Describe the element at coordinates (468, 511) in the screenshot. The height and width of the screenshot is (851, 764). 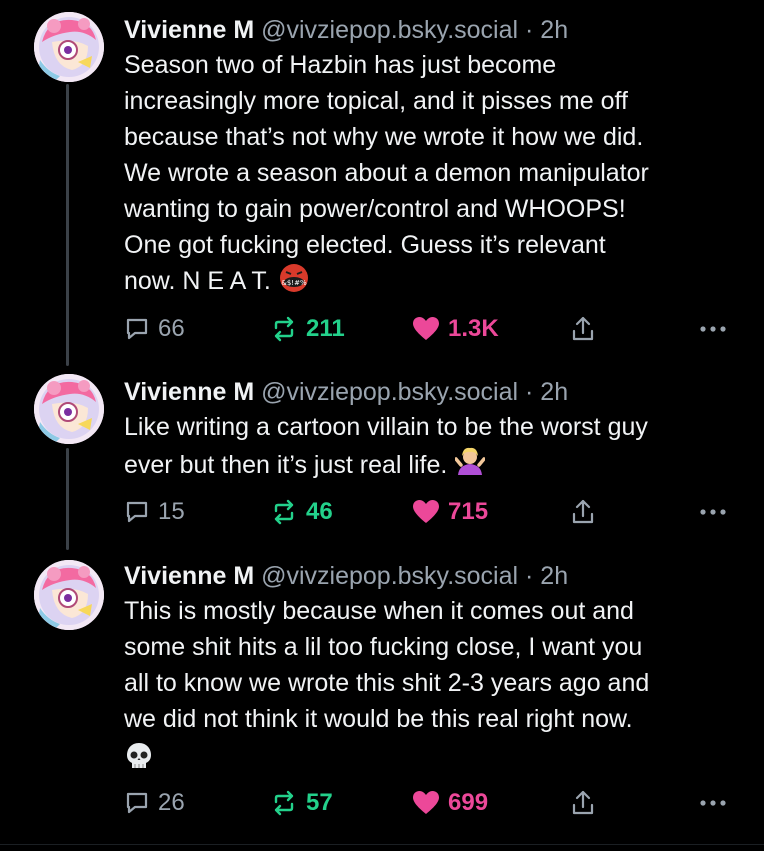
I see `like-count: 715` at that location.